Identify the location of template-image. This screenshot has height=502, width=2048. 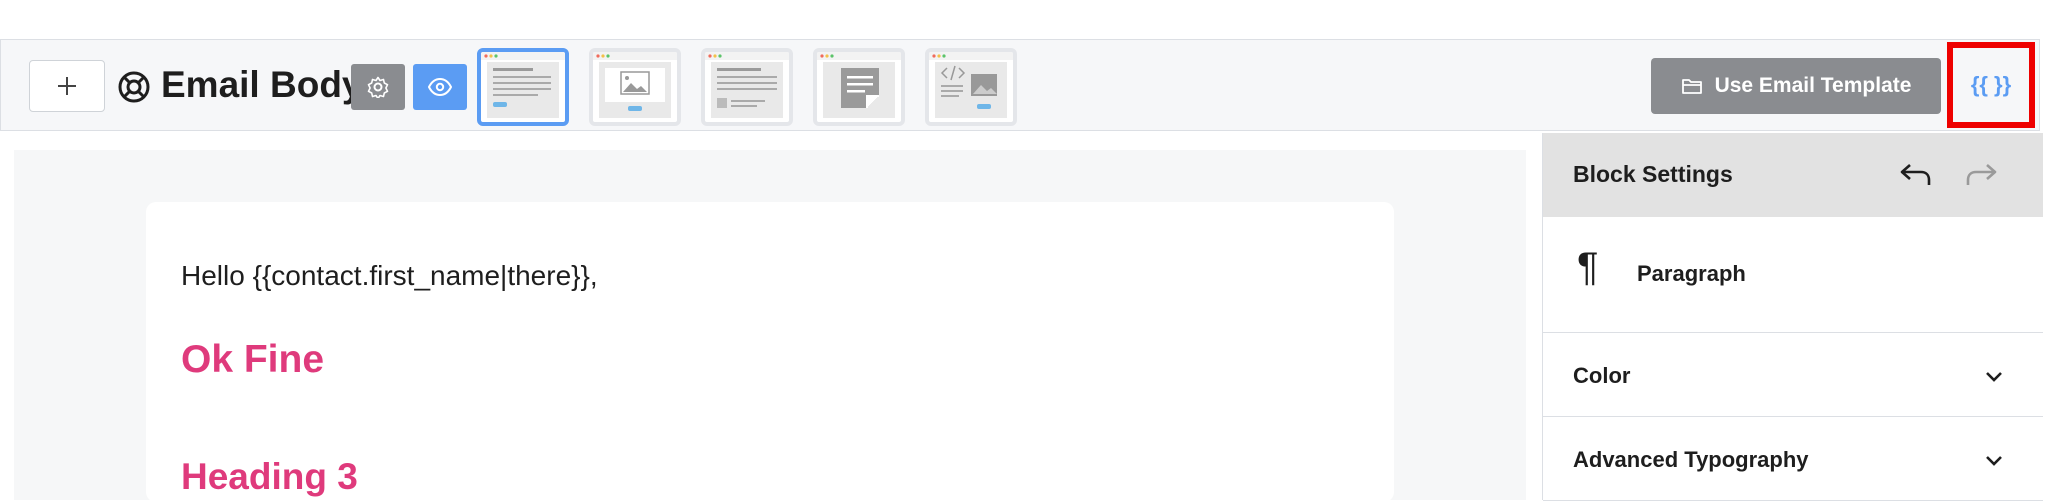
(635, 87).